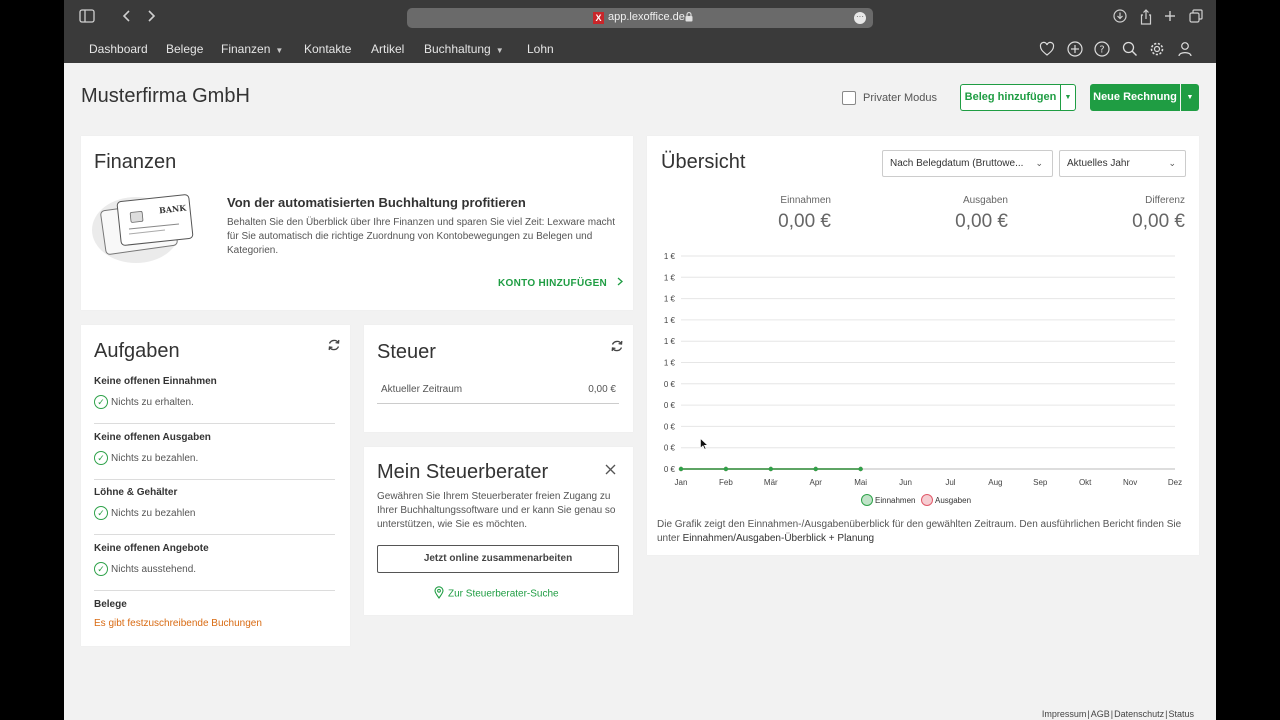 Image resolution: width=1280 pixels, height=720 pixels. I want to click on new-invoice-dropdown-button: ▼, so click(1190, 97).